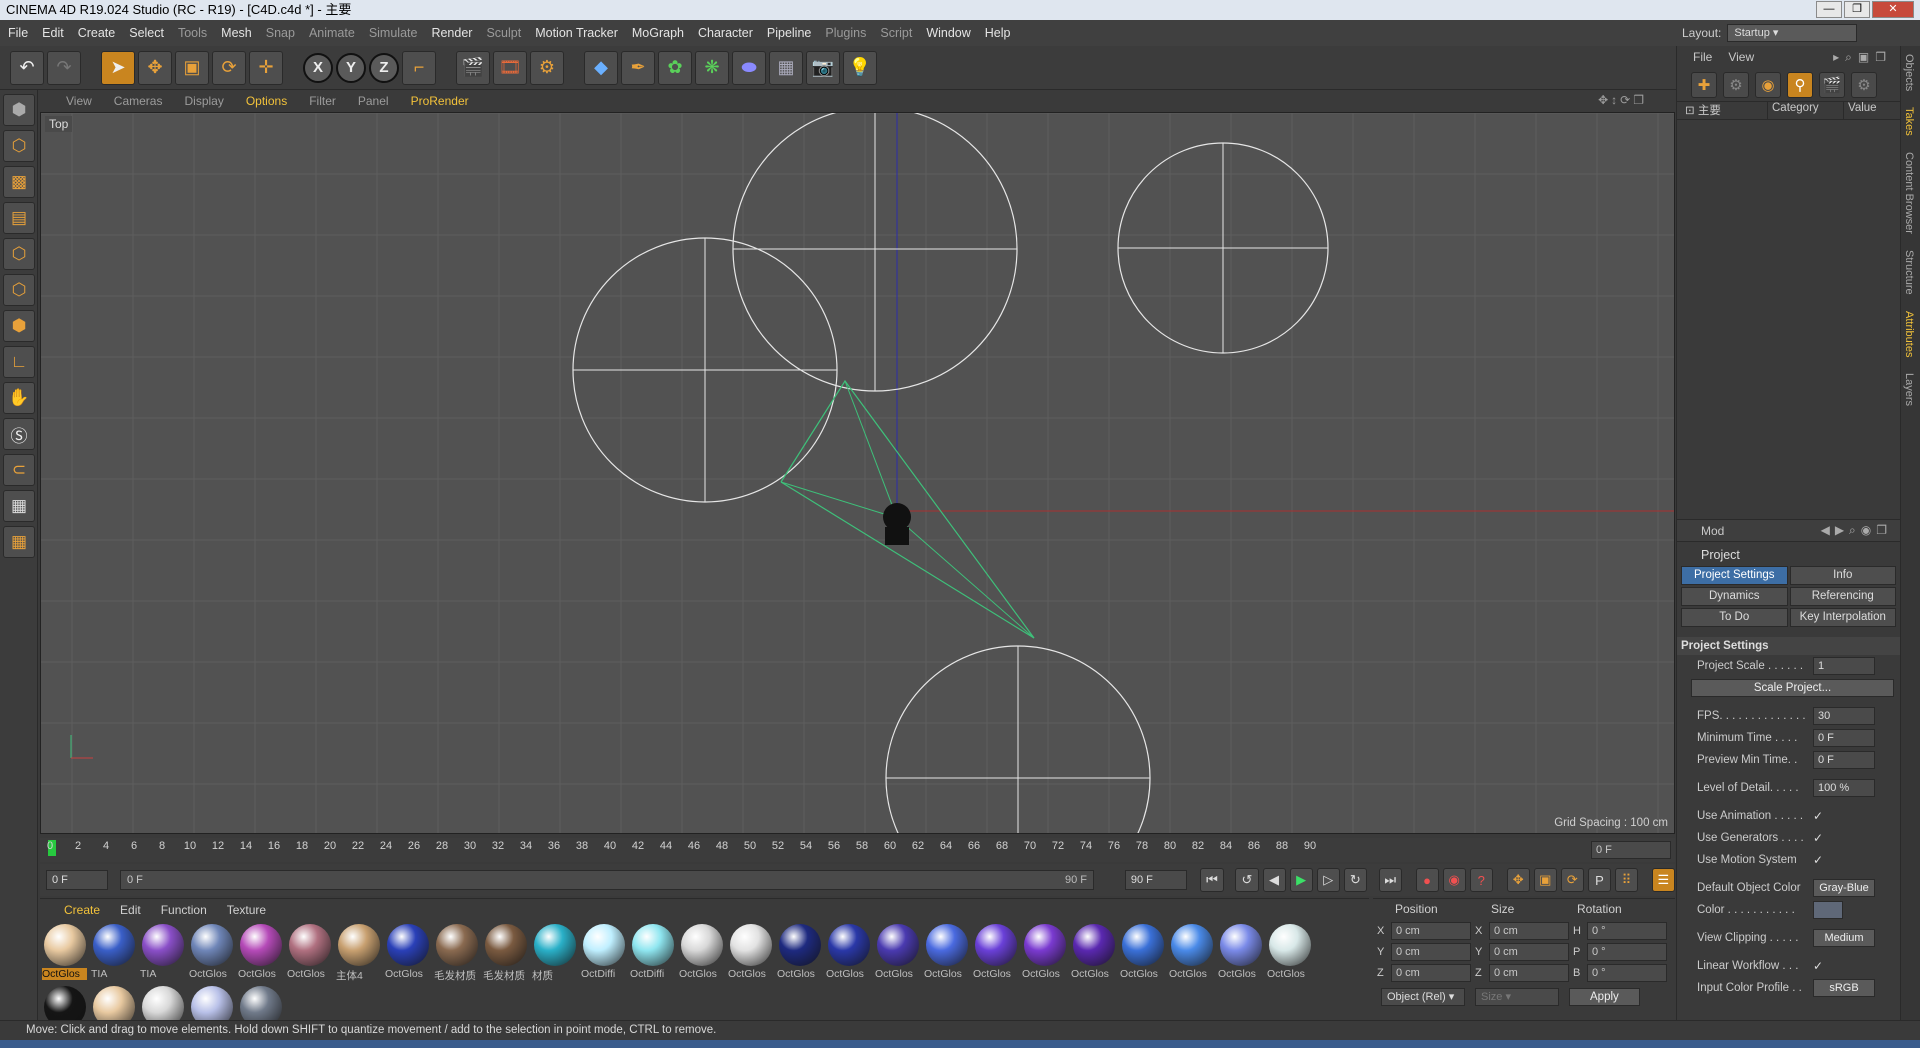 The image size is (1920, 1048). Describe the element at coordinates (322, 101) in the screenshot. I see `viewport-menu-filter: Filter` at that location.